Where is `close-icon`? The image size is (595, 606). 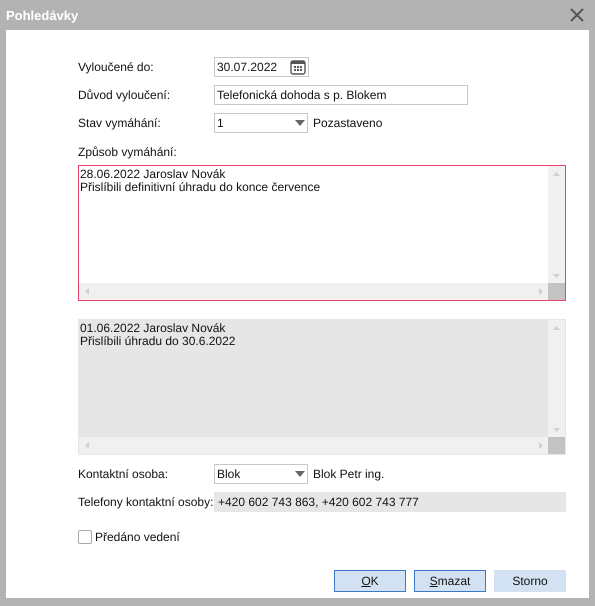
close-icon is located at coordinates (577, 15).